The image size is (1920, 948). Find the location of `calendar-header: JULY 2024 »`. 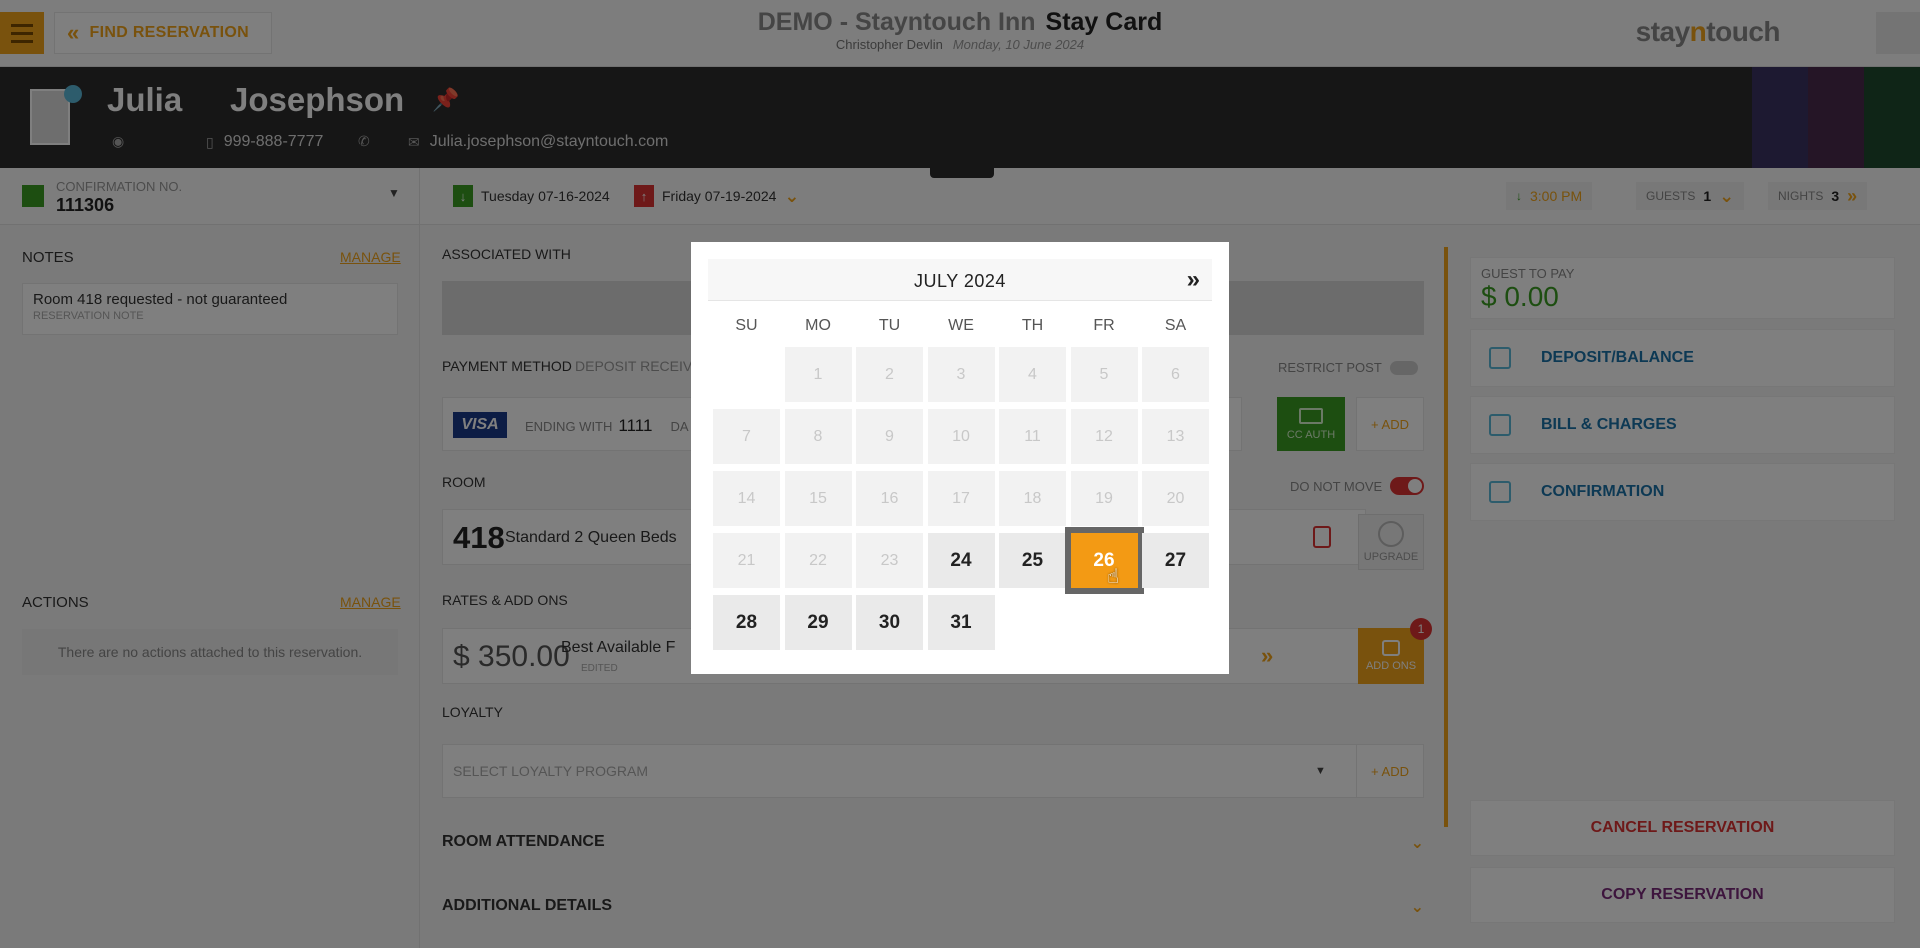

calendar-header: JULY 2024 » is located at coordinates (960, 280).